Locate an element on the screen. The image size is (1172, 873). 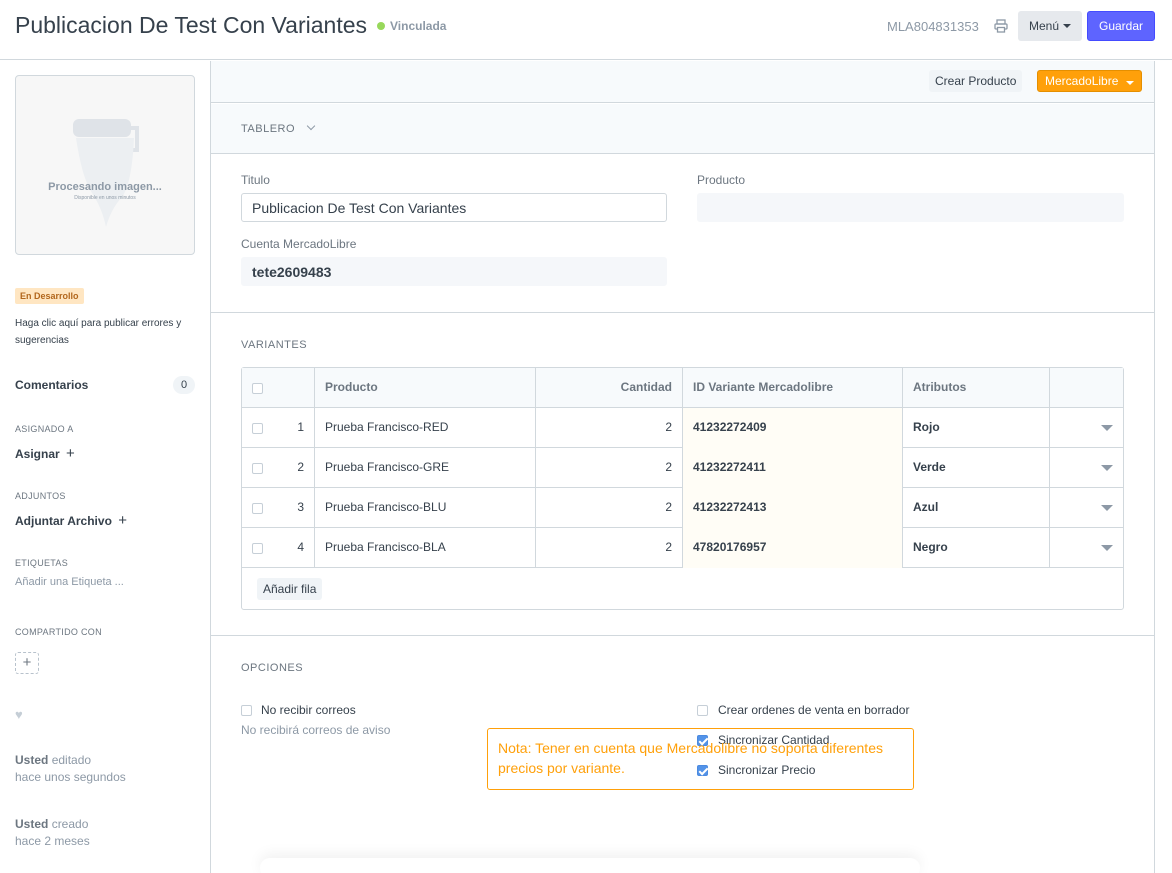
no-emails-label: No recibir correos is located at coordinates (308, 710).